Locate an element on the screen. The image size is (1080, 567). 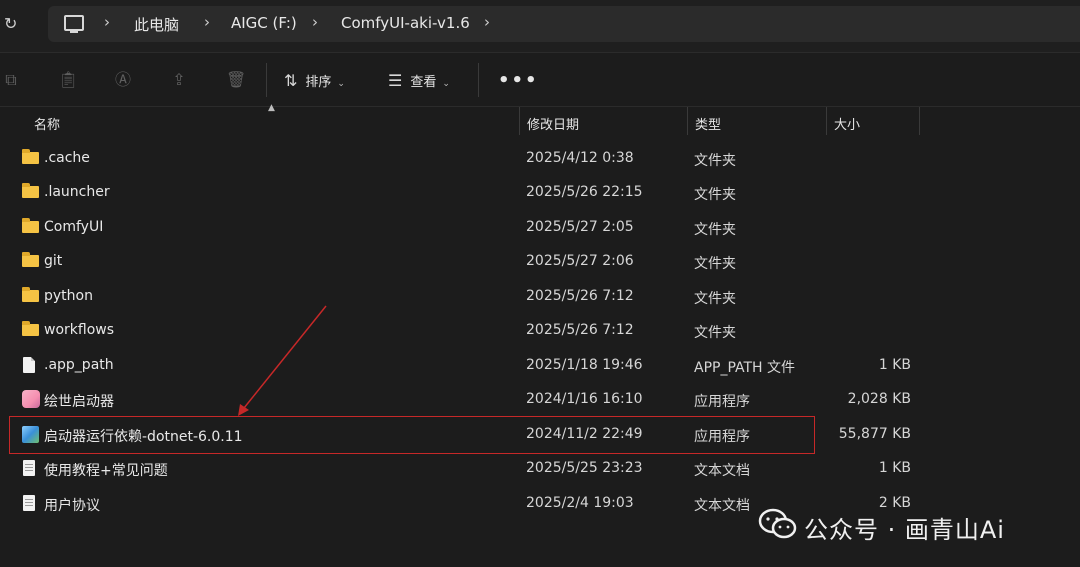
watermark: 公众号 · 画青山Ai is located at coordinates (908, 525).